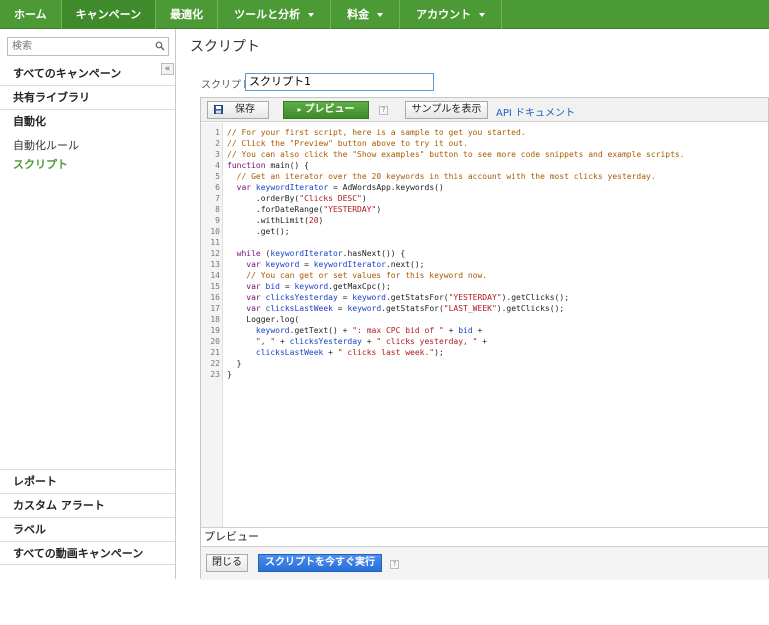  Describe the element at coordinates (215, 363) in the screenshot. I see `line-number: 22` at that location.